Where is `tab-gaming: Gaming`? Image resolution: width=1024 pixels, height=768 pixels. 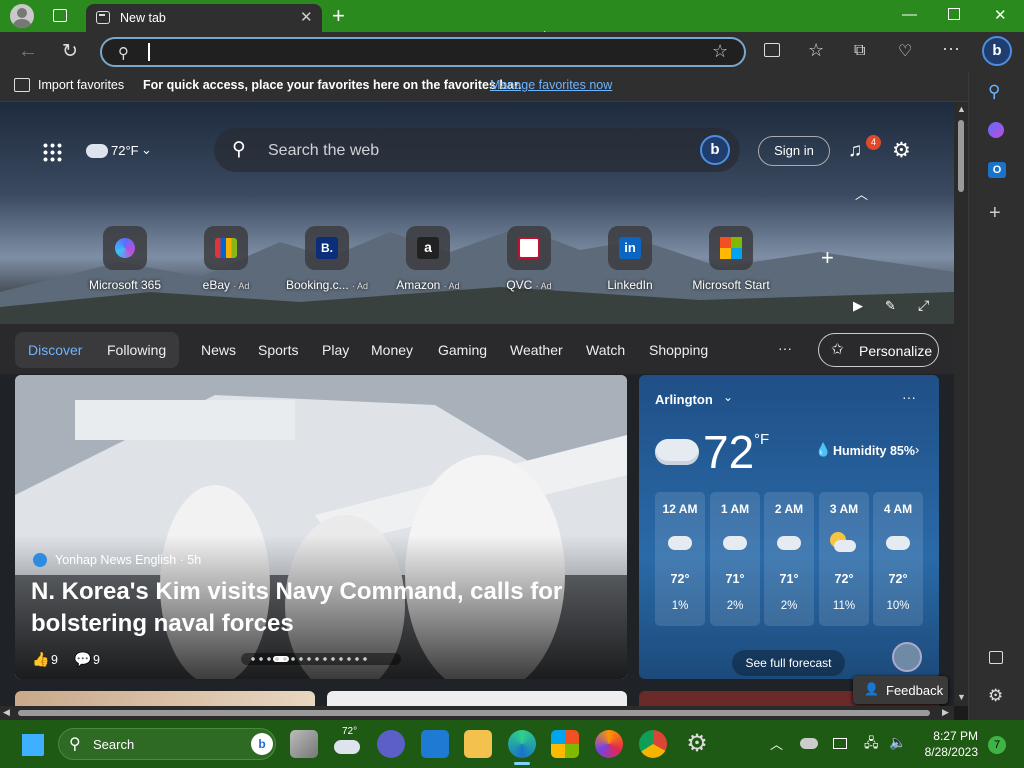
tab-gaming: Gaming is located at coordinates (462, 350).